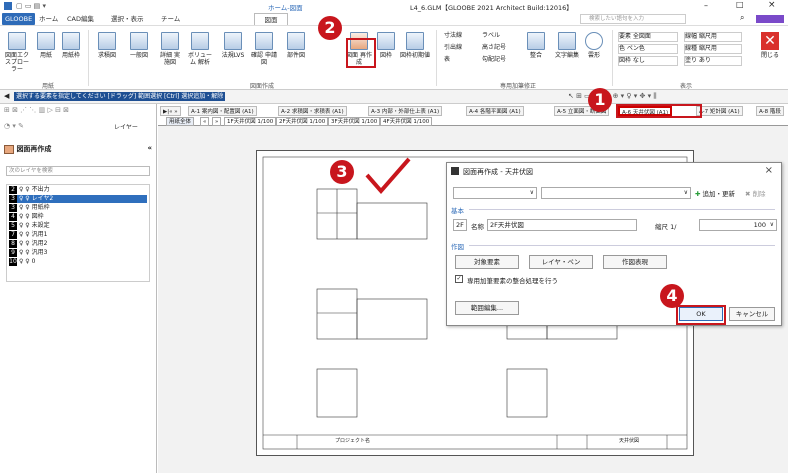 This screenshot has width=788, height=473. I want to click on tab-team: チーム, so click(170, 19).